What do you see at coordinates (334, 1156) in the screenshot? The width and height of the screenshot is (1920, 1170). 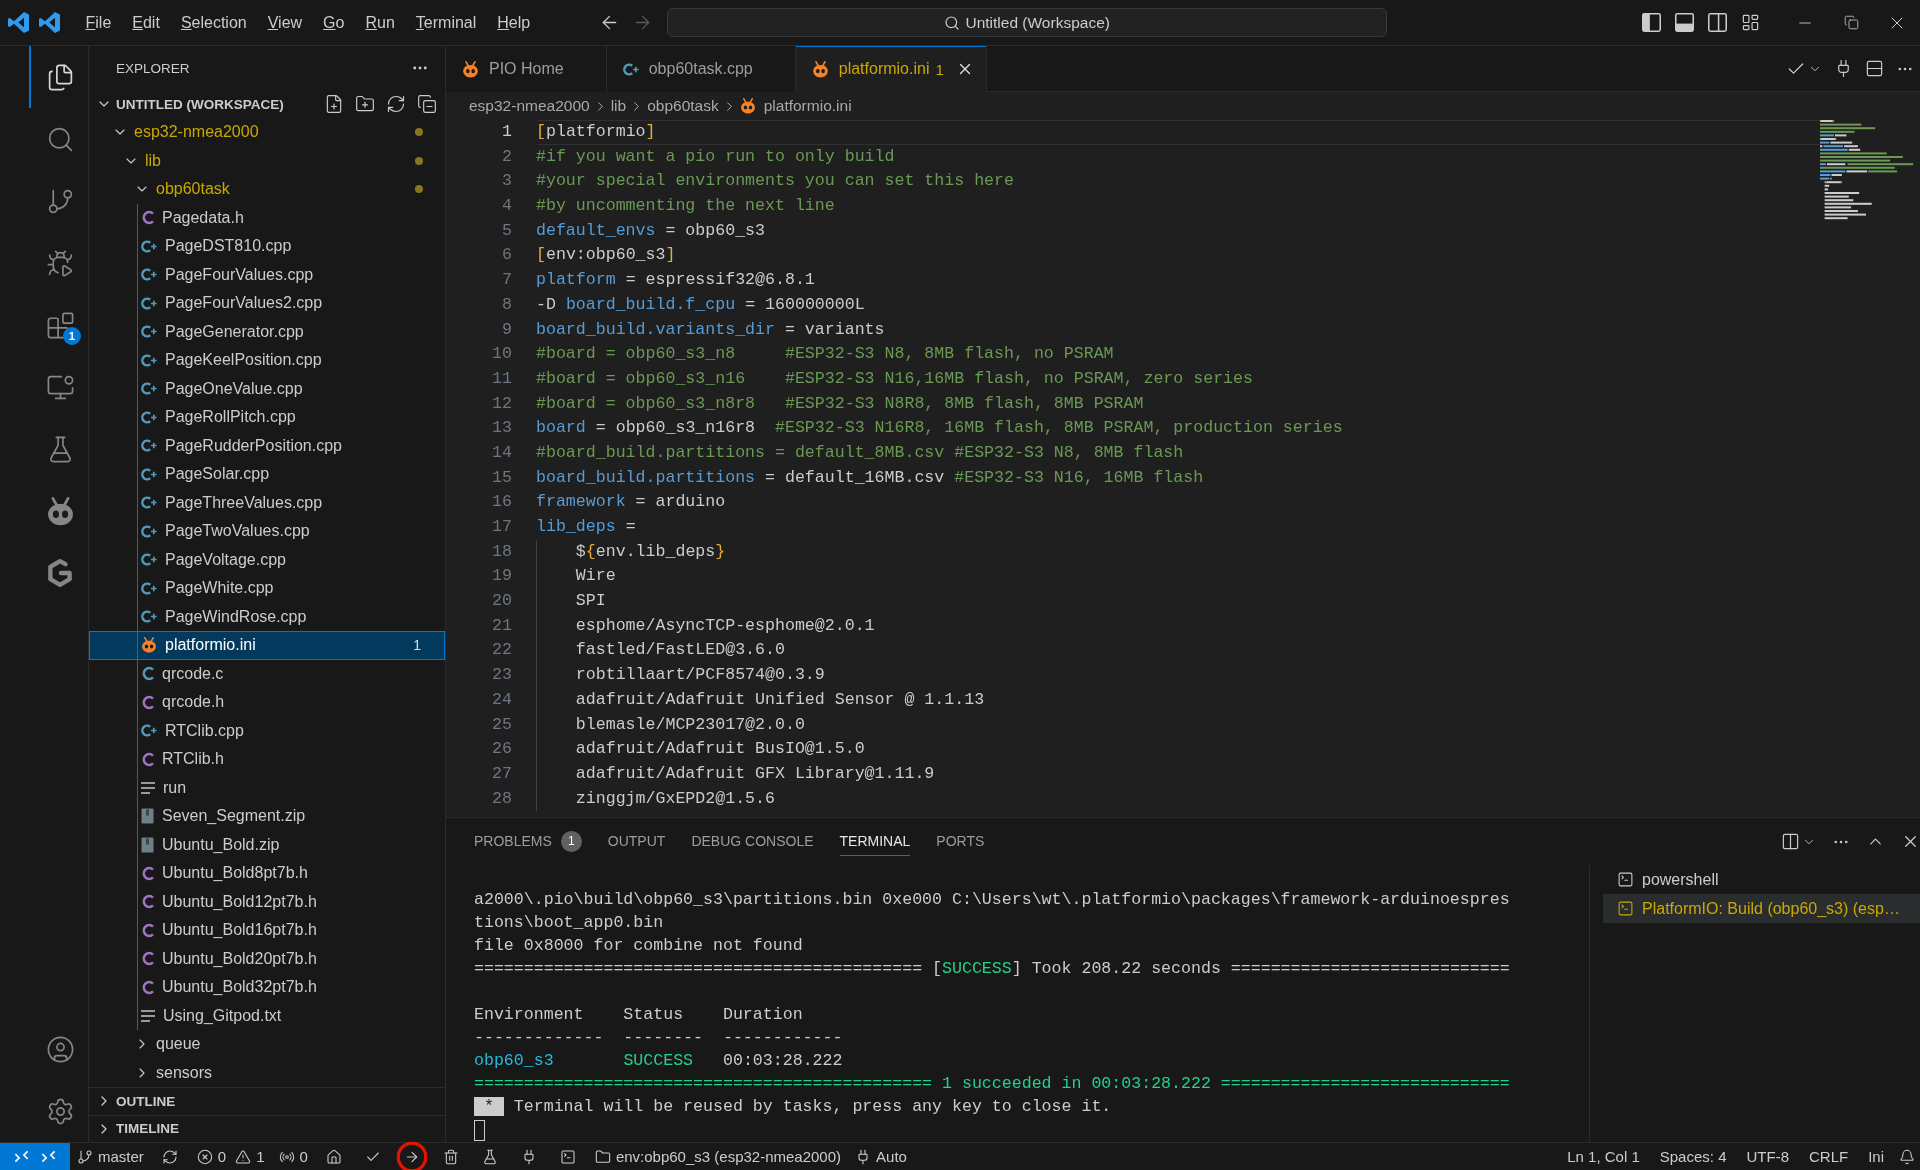 I see `home-icon` at bounding box center [334, 1156].